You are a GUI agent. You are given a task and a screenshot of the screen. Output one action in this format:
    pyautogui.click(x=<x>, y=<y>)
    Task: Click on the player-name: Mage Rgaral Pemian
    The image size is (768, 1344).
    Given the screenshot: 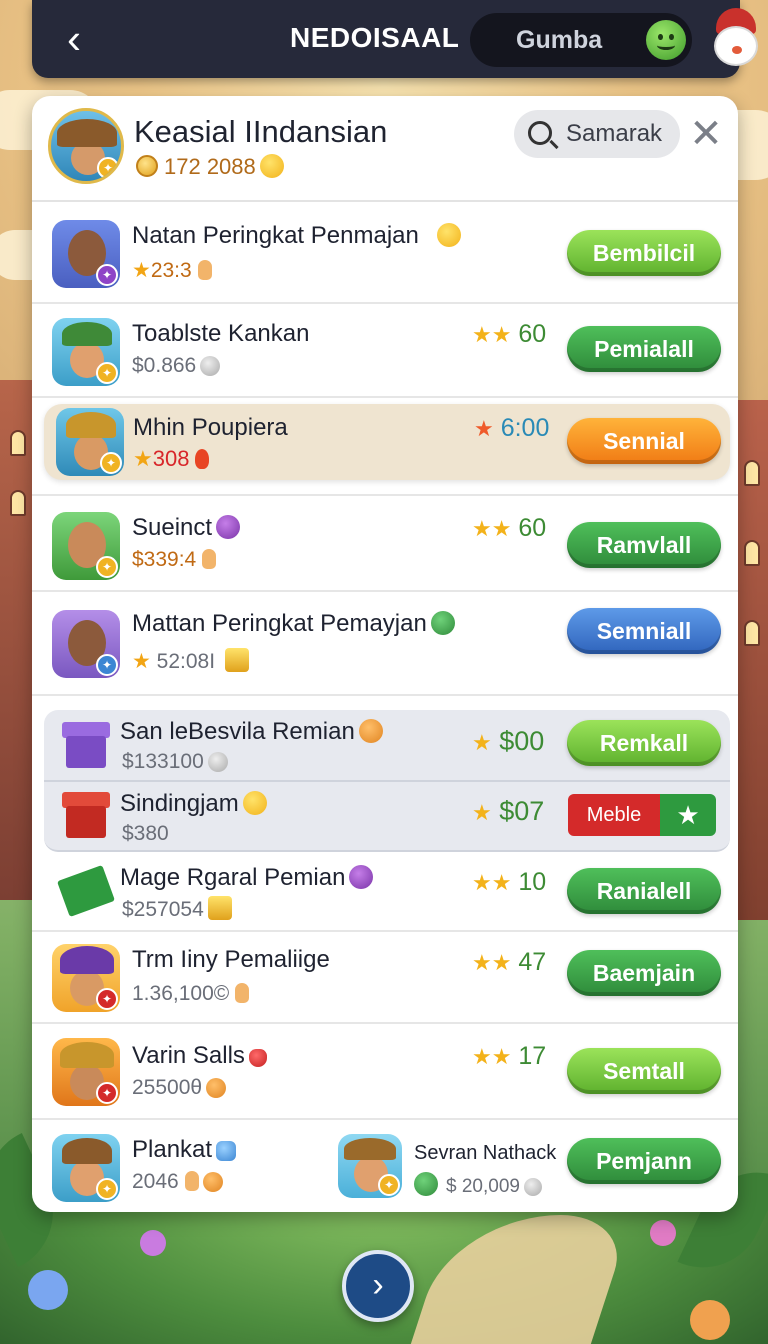 What is the action you would take?
    pyautogui.click(x=247, y=878)
    